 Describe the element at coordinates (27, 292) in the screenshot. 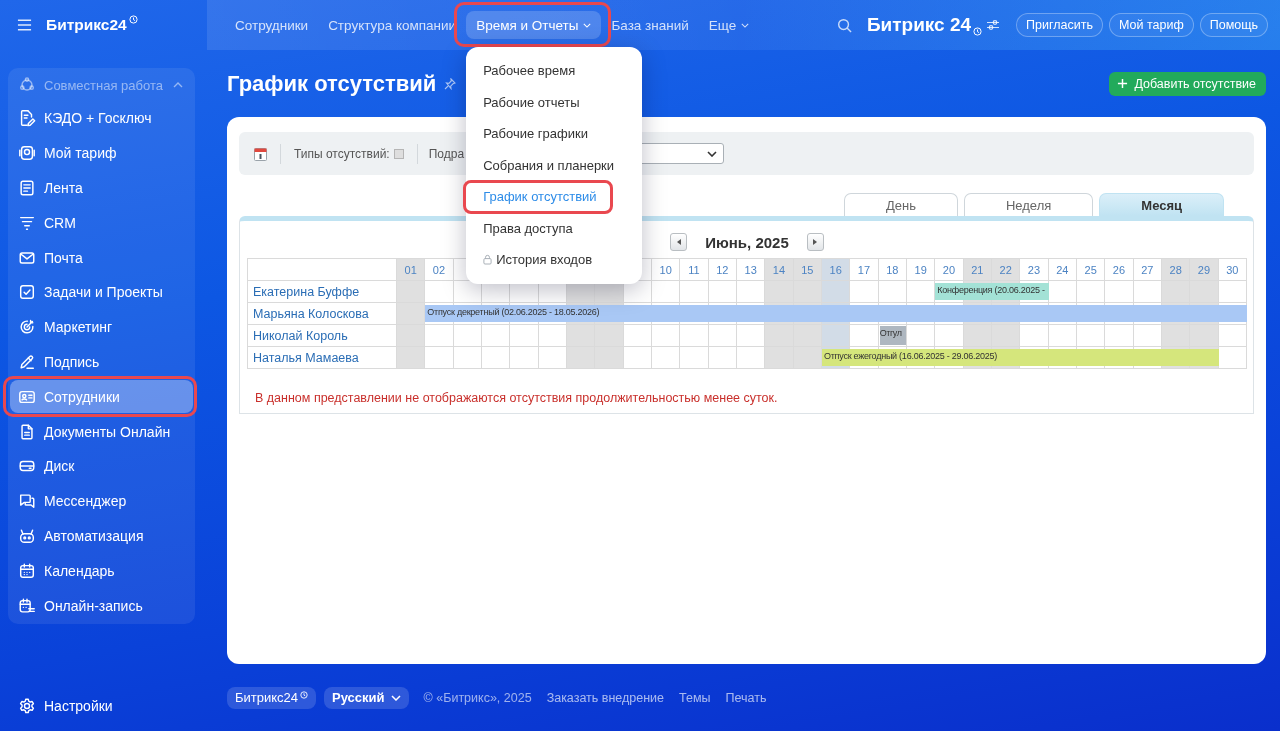

I see `checkbox-icon` at that location.